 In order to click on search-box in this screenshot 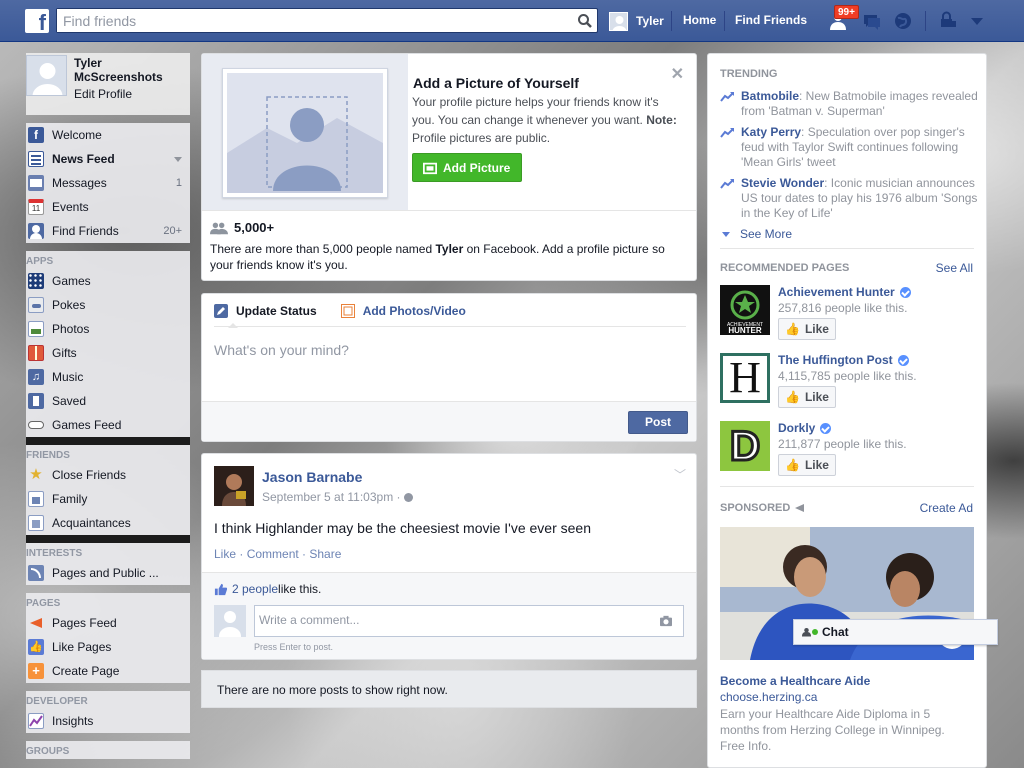, I will do `click(327, 20)`.